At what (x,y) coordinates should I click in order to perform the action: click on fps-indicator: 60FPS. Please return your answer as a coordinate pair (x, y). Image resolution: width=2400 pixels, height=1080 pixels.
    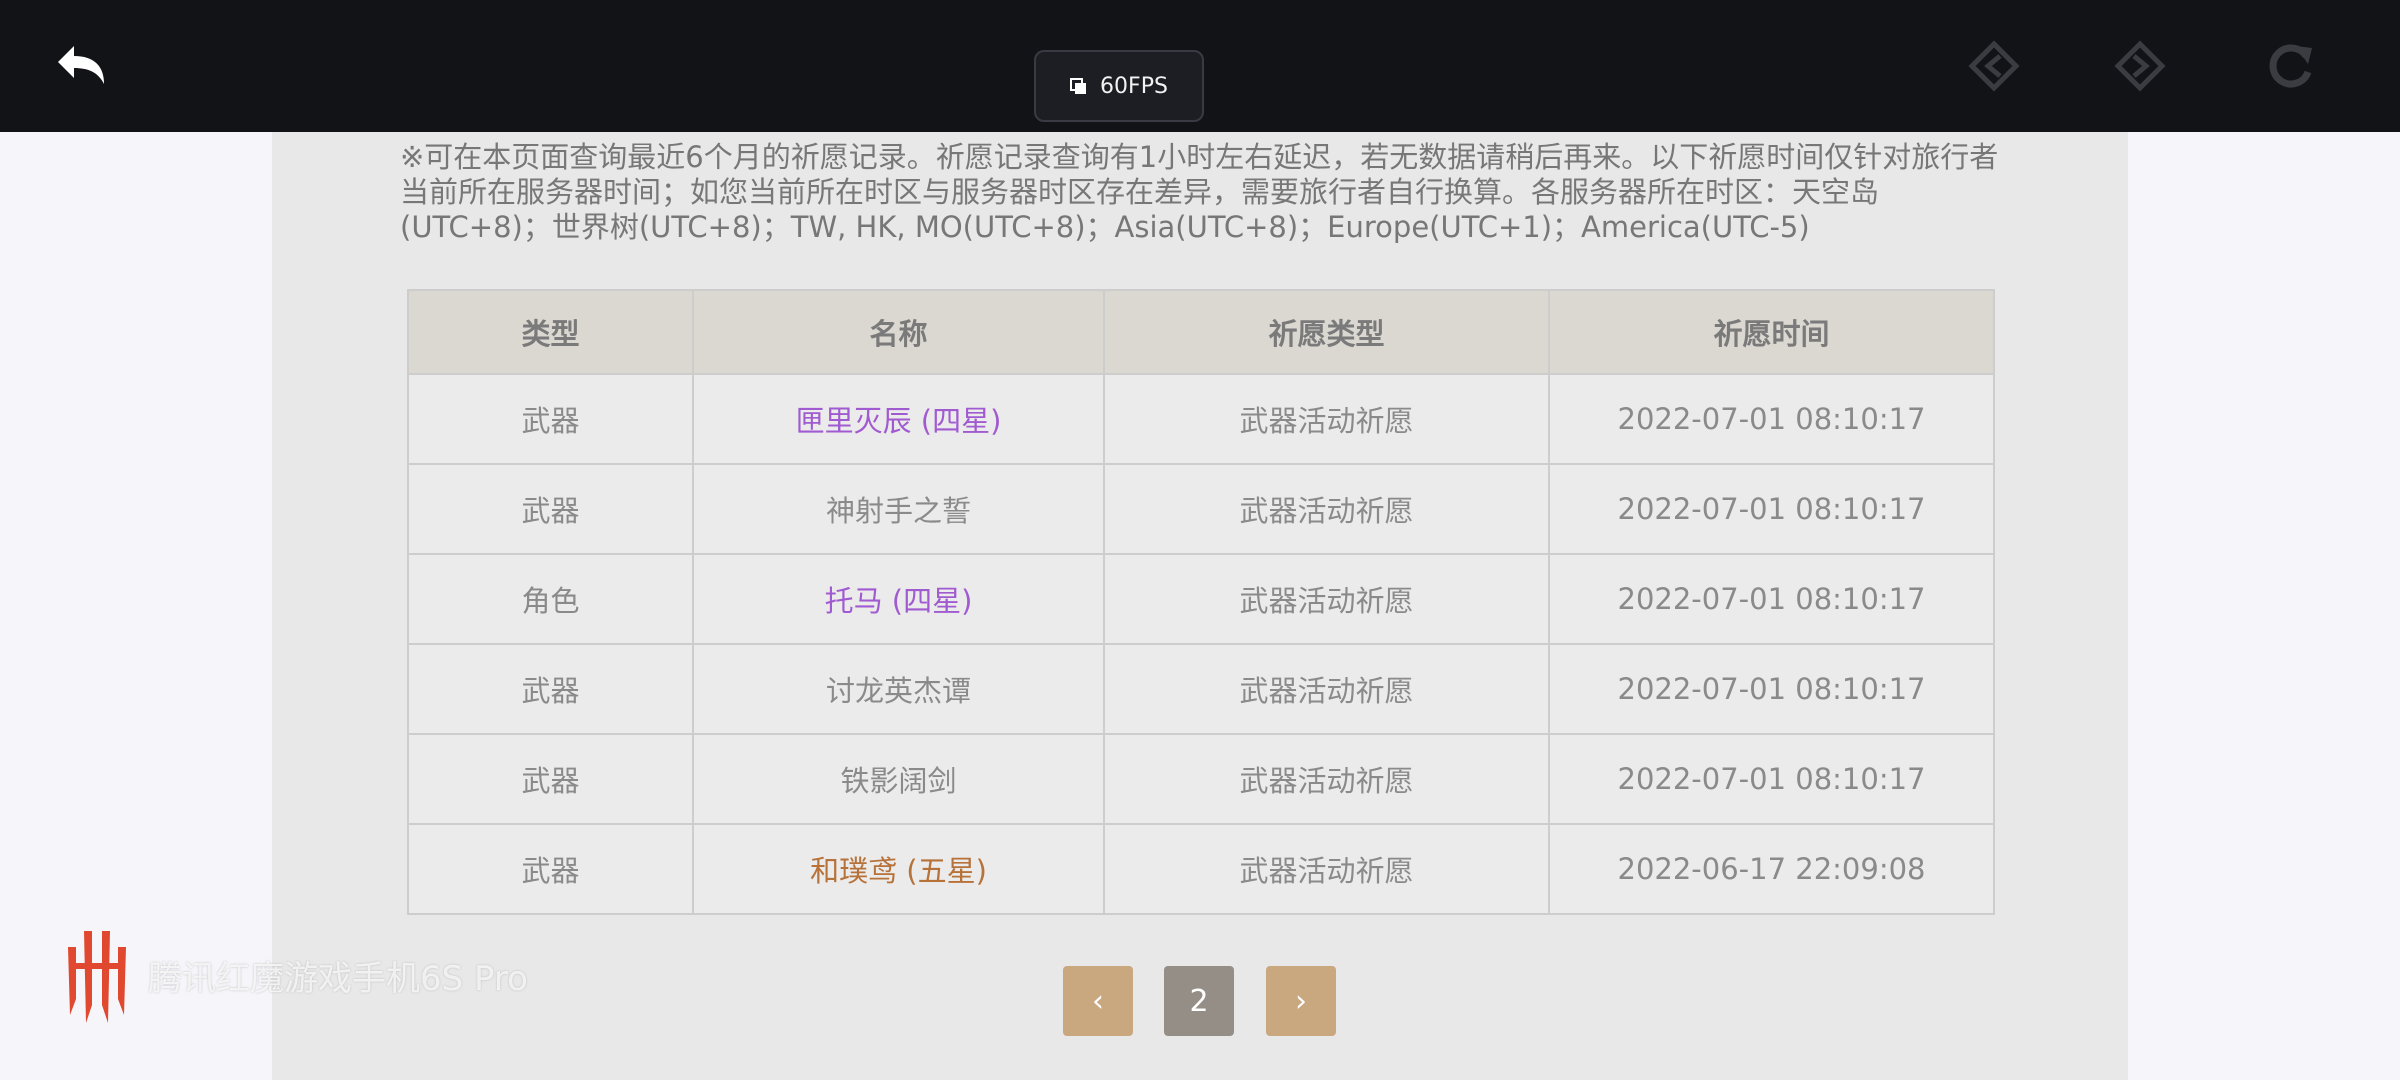
    Looking at the image, I should click on (1119, 86).